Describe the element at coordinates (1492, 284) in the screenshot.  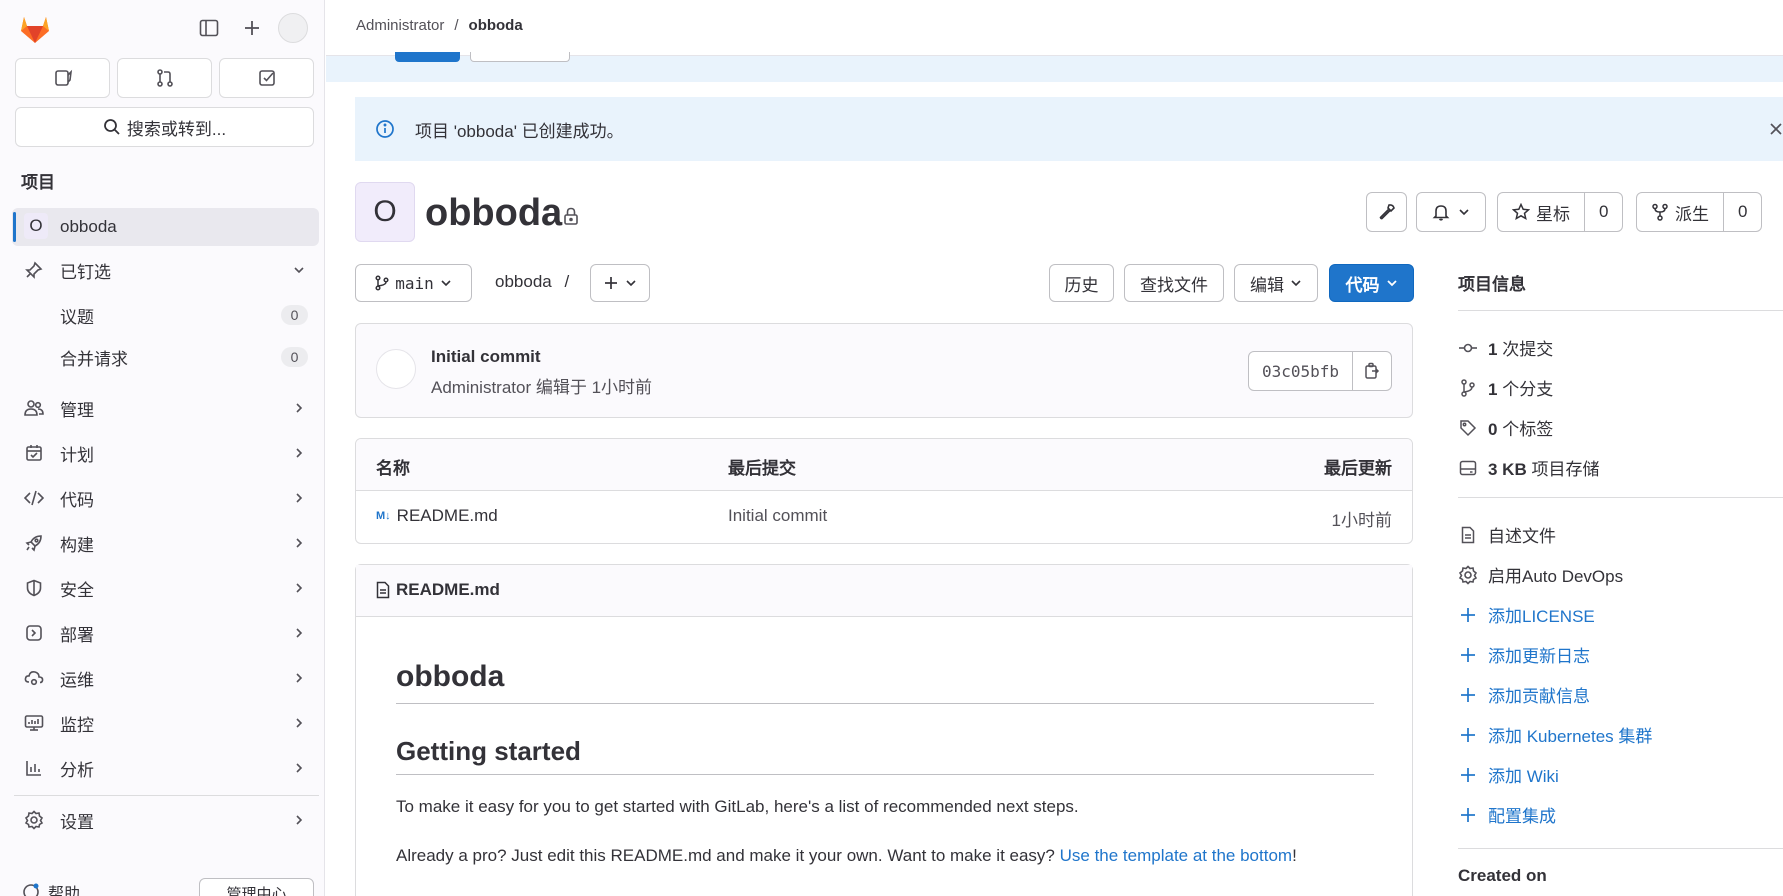
I see `project-info-title: 项目信息` at that location.